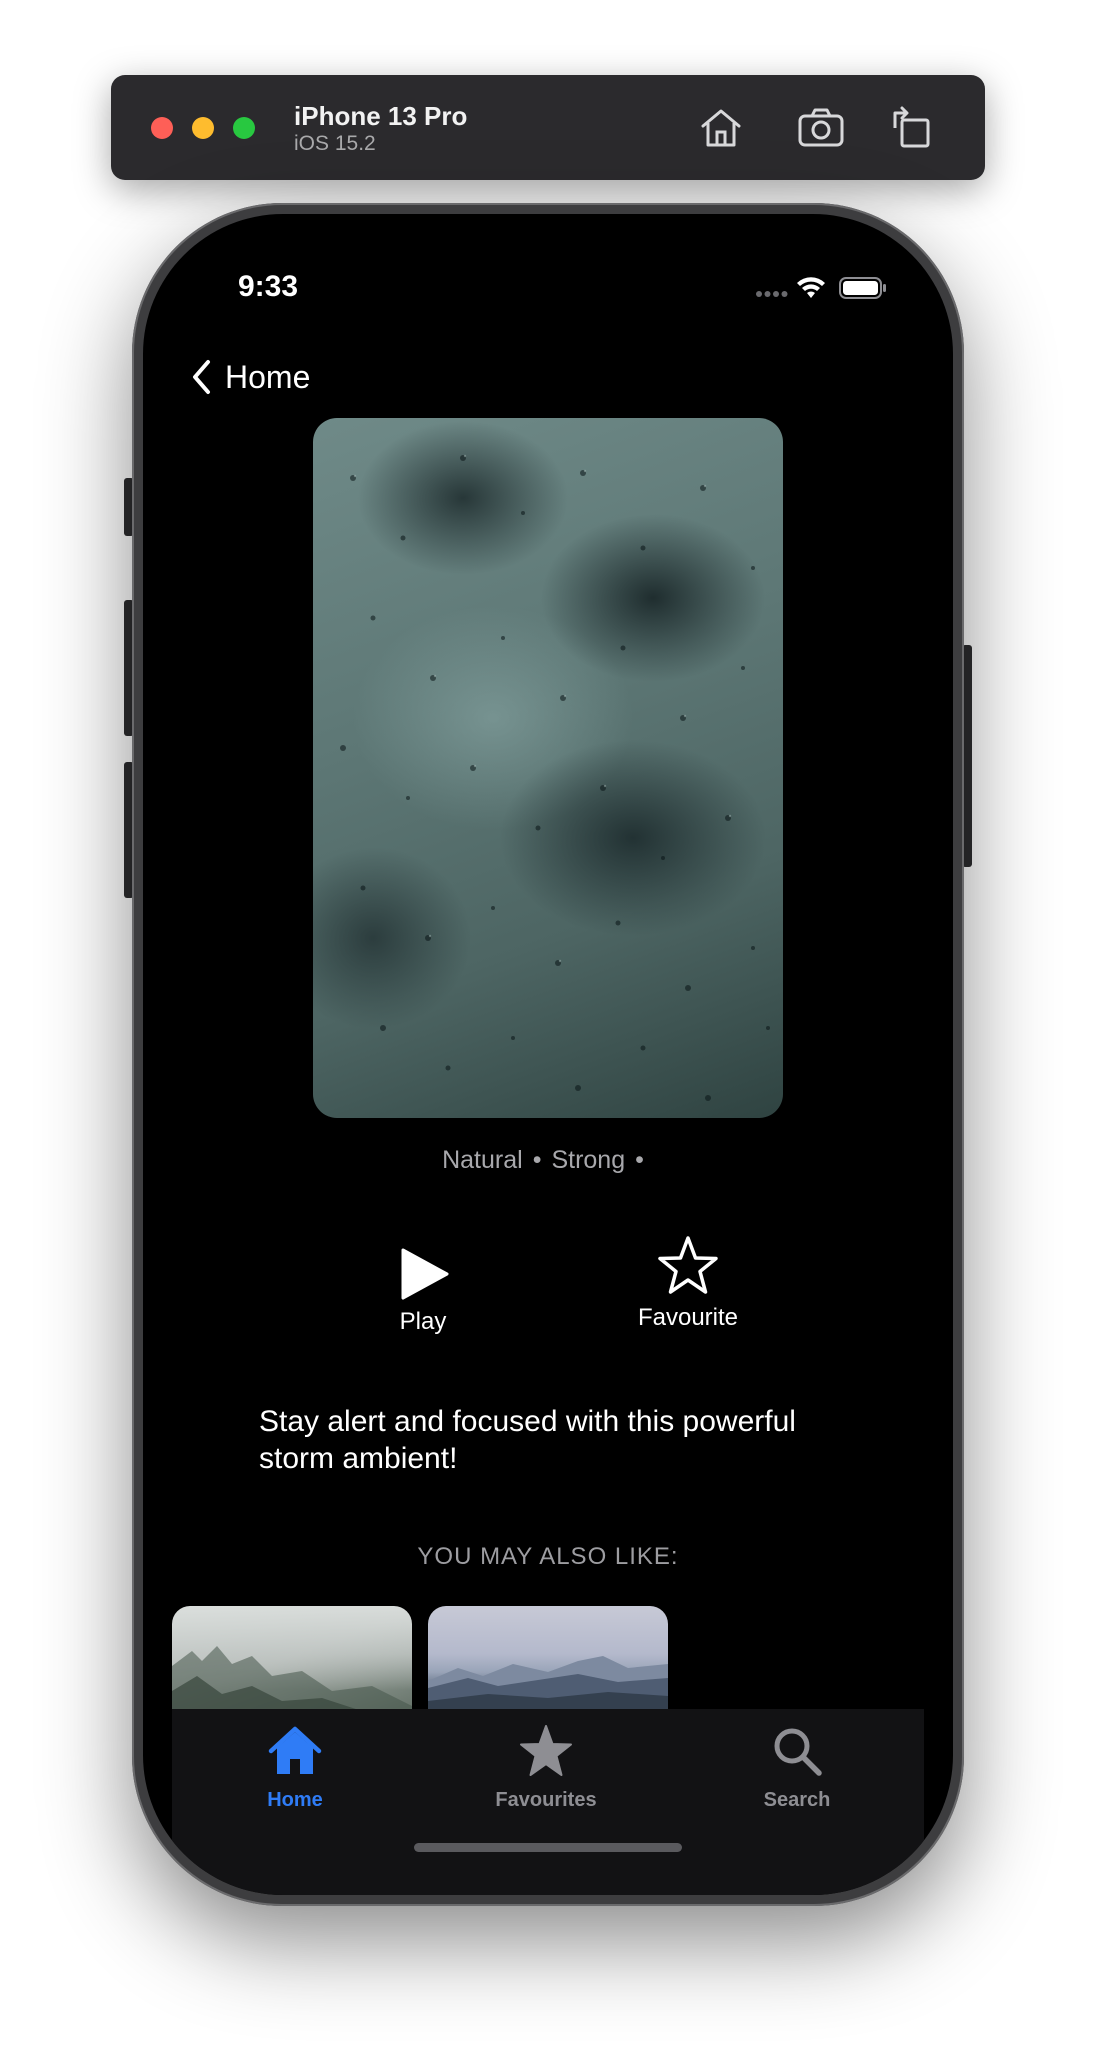  I want to click on screenshot-icon, so click(821, 128).